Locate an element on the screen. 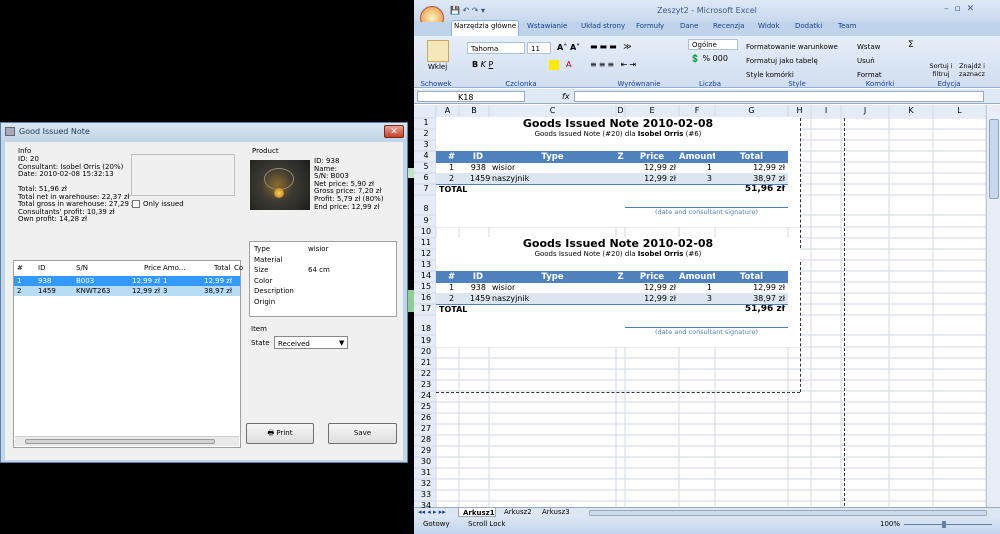 The width and height of the screenshot is (1000, 534). row-header: 18 is located at coordinates (426, 328).